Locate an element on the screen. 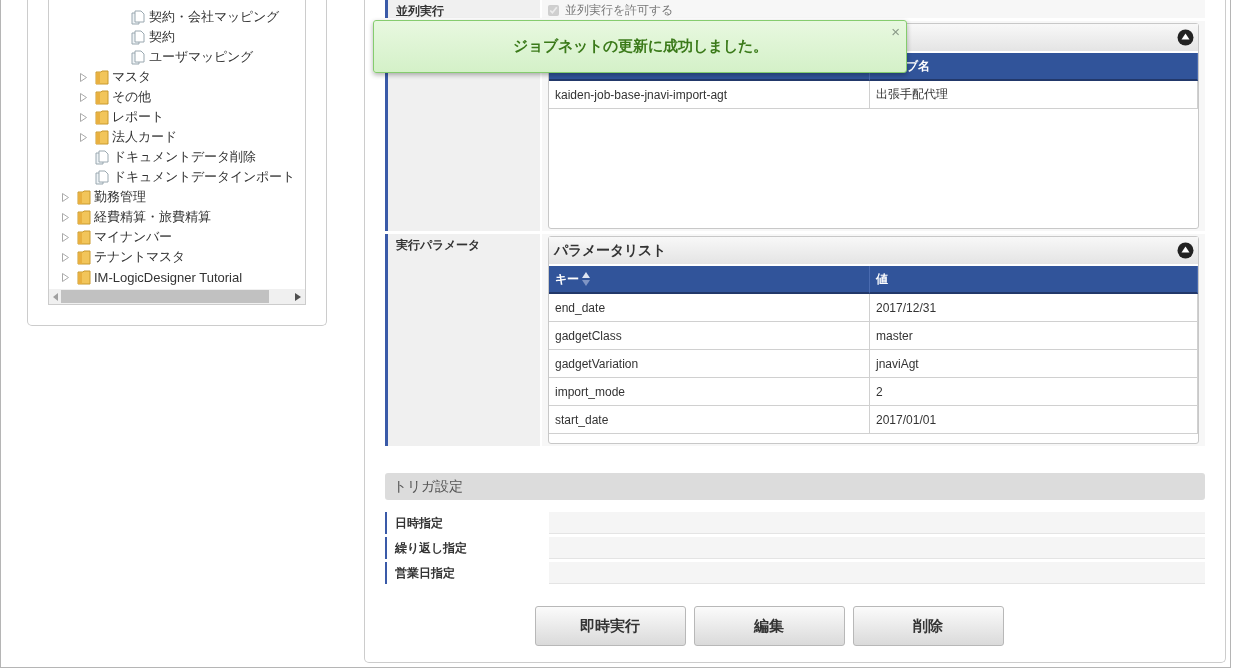 This screenshot has width=1233, height=669. table-cell: 出張手配代理 is located at coordinates (1034, 95).